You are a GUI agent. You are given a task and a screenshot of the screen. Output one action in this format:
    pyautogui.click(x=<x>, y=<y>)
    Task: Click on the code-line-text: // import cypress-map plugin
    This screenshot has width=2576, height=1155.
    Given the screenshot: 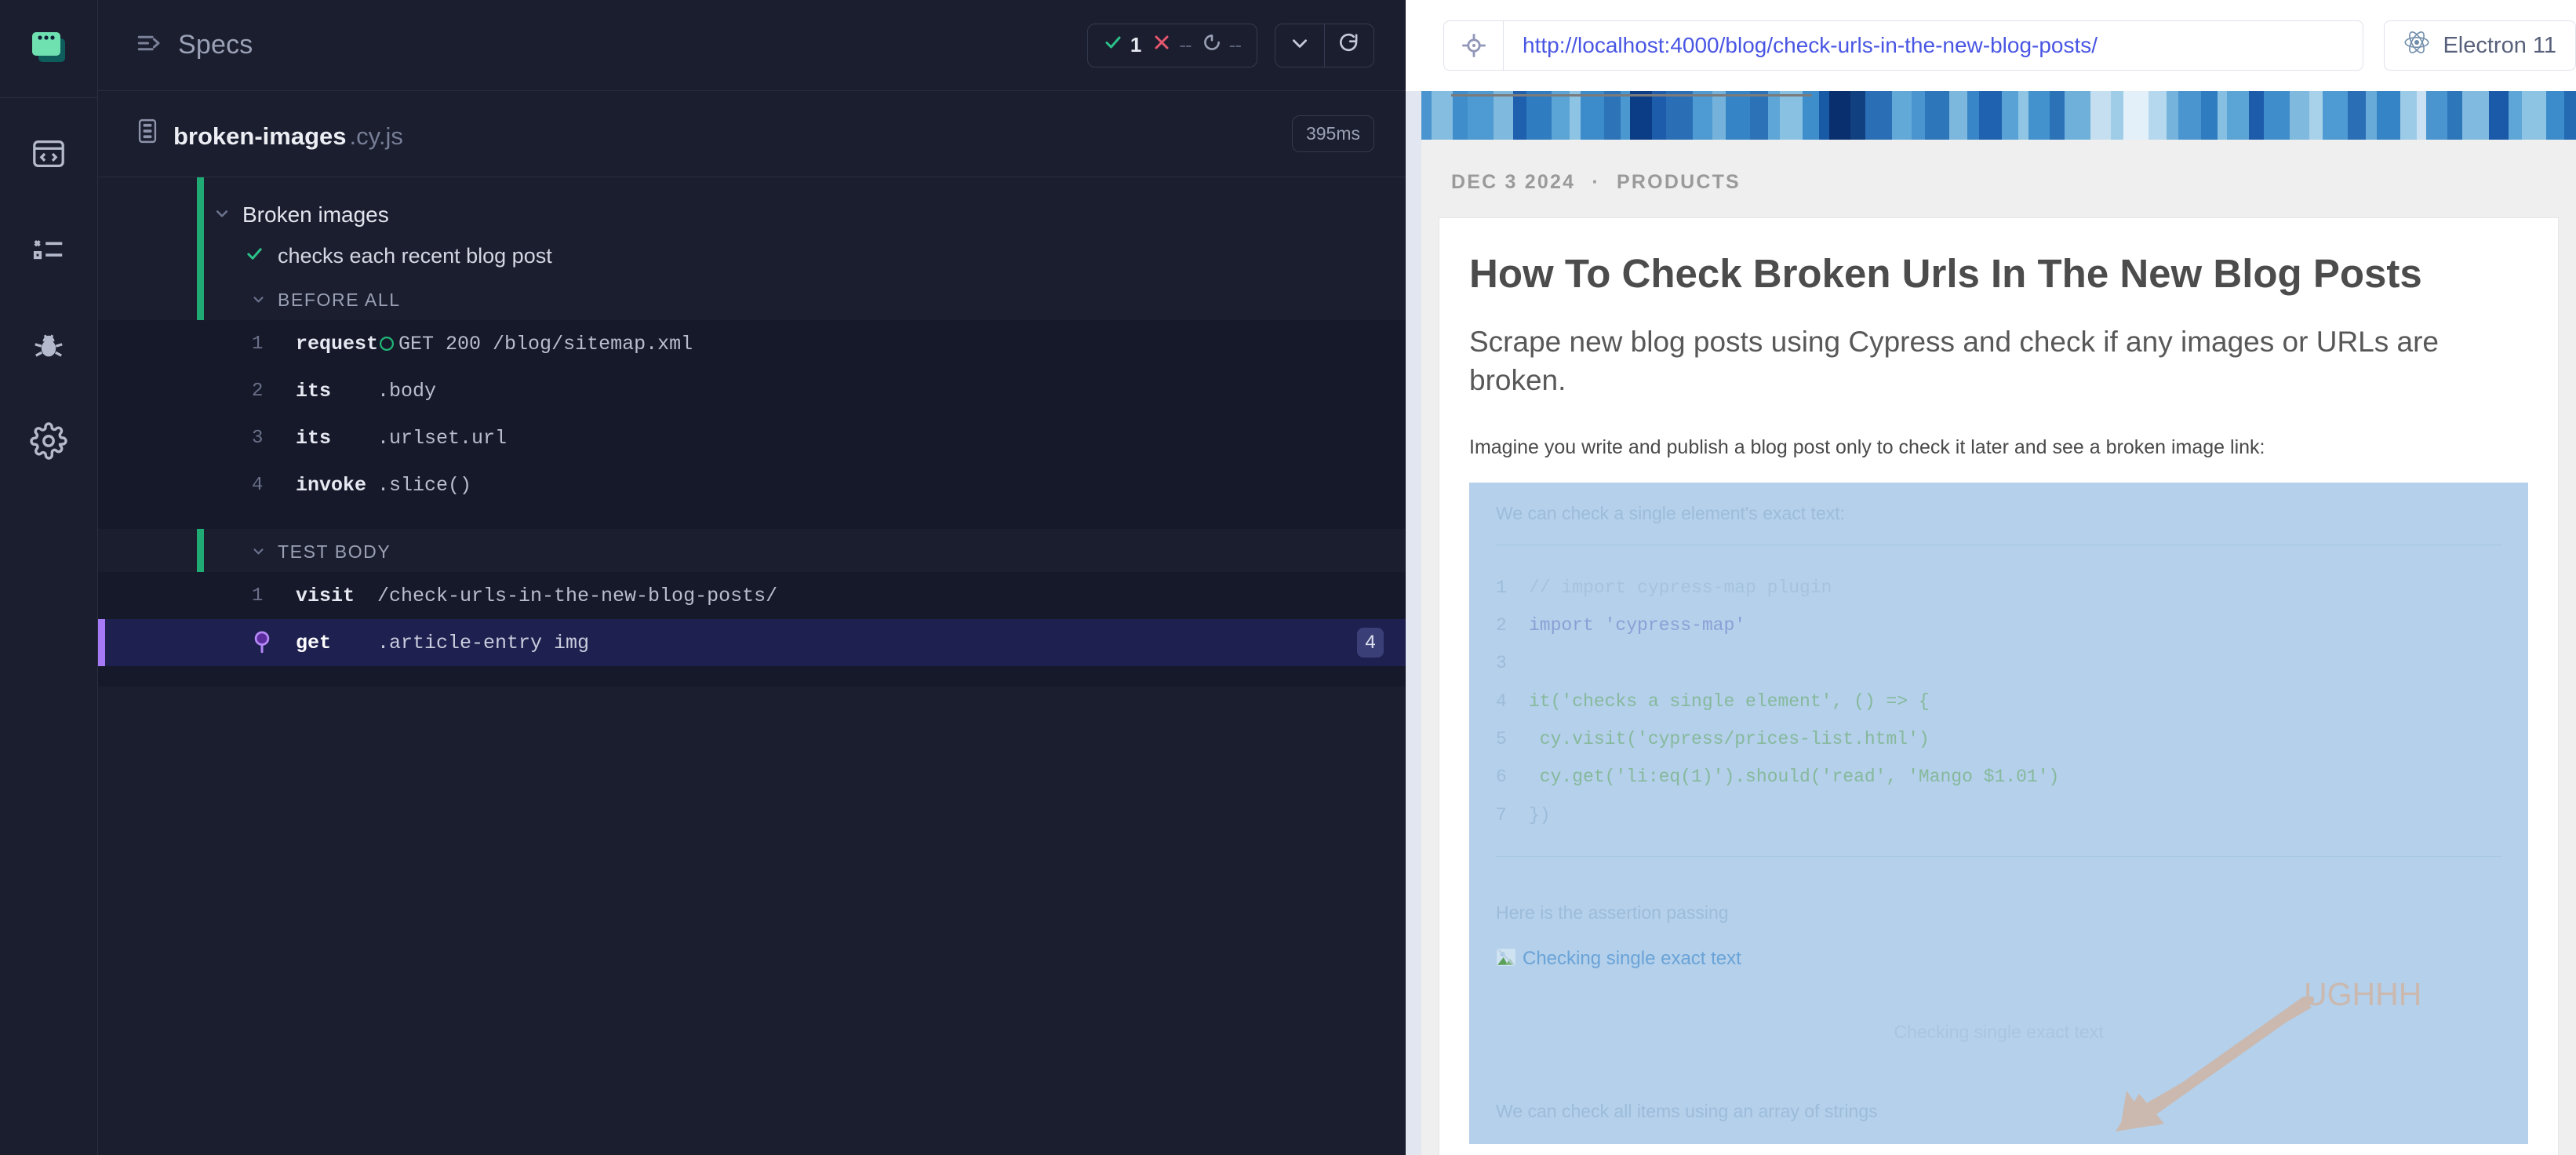 What is the action you would take?
    pyautogui.click(x=1681, y=587)
    